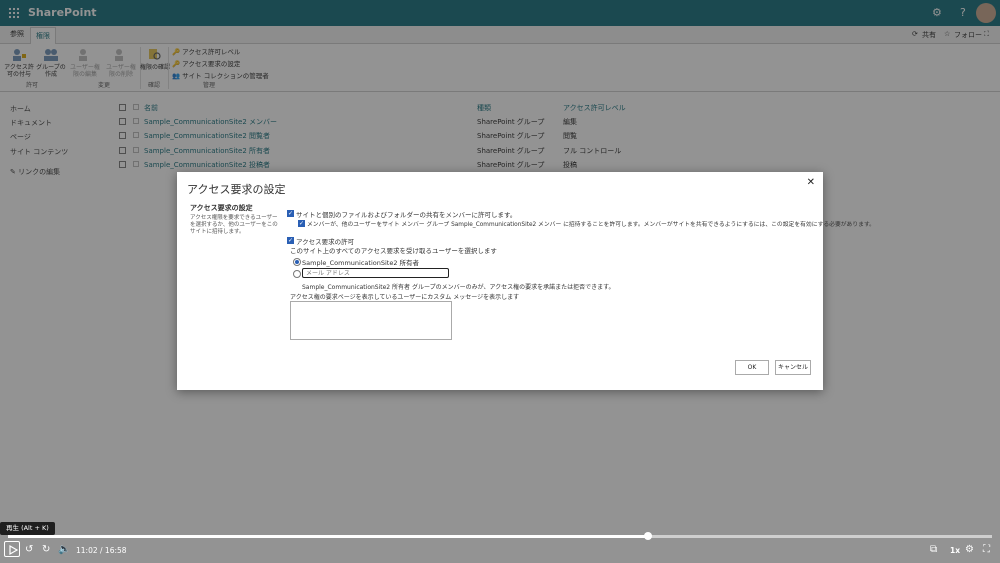 Image resolution: width=1000 pixels, height=563 pixels. Describe the element at coordinates (64, 549) in the screenshot. I see `volume-icon: 🔈` at that location.